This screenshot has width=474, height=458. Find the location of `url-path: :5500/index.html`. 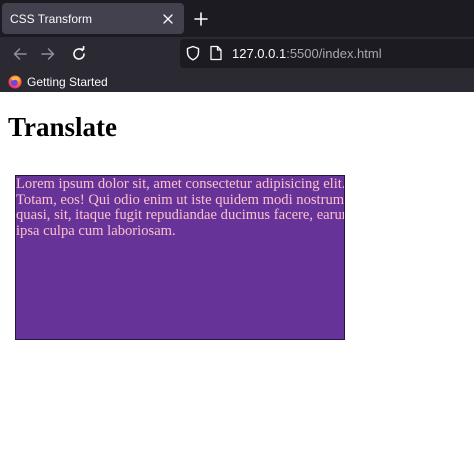

url-path: :5500/index.html is located at coordinates (334, 53).